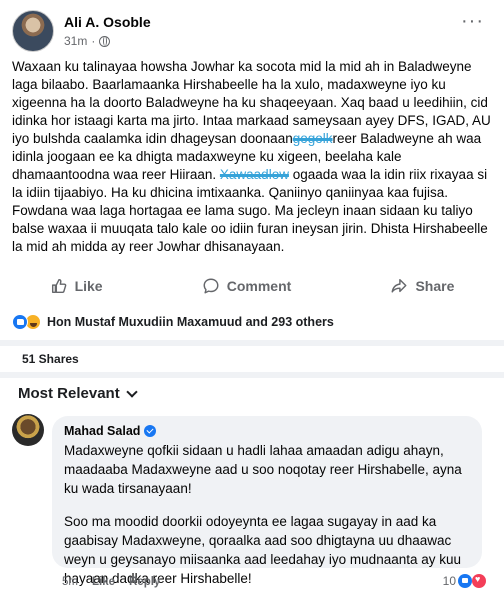  What do you see at coordinates (259, 286) in the screenshot?
I see `comment-label: Comment` at bounding box center [259, 286].